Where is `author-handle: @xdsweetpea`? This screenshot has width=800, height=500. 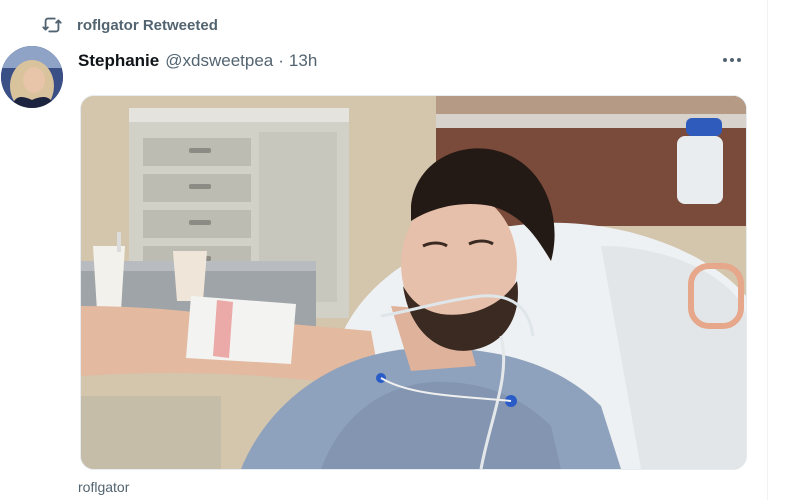
author-handle: @xdsweetpea is located at coordinates (219, 61).